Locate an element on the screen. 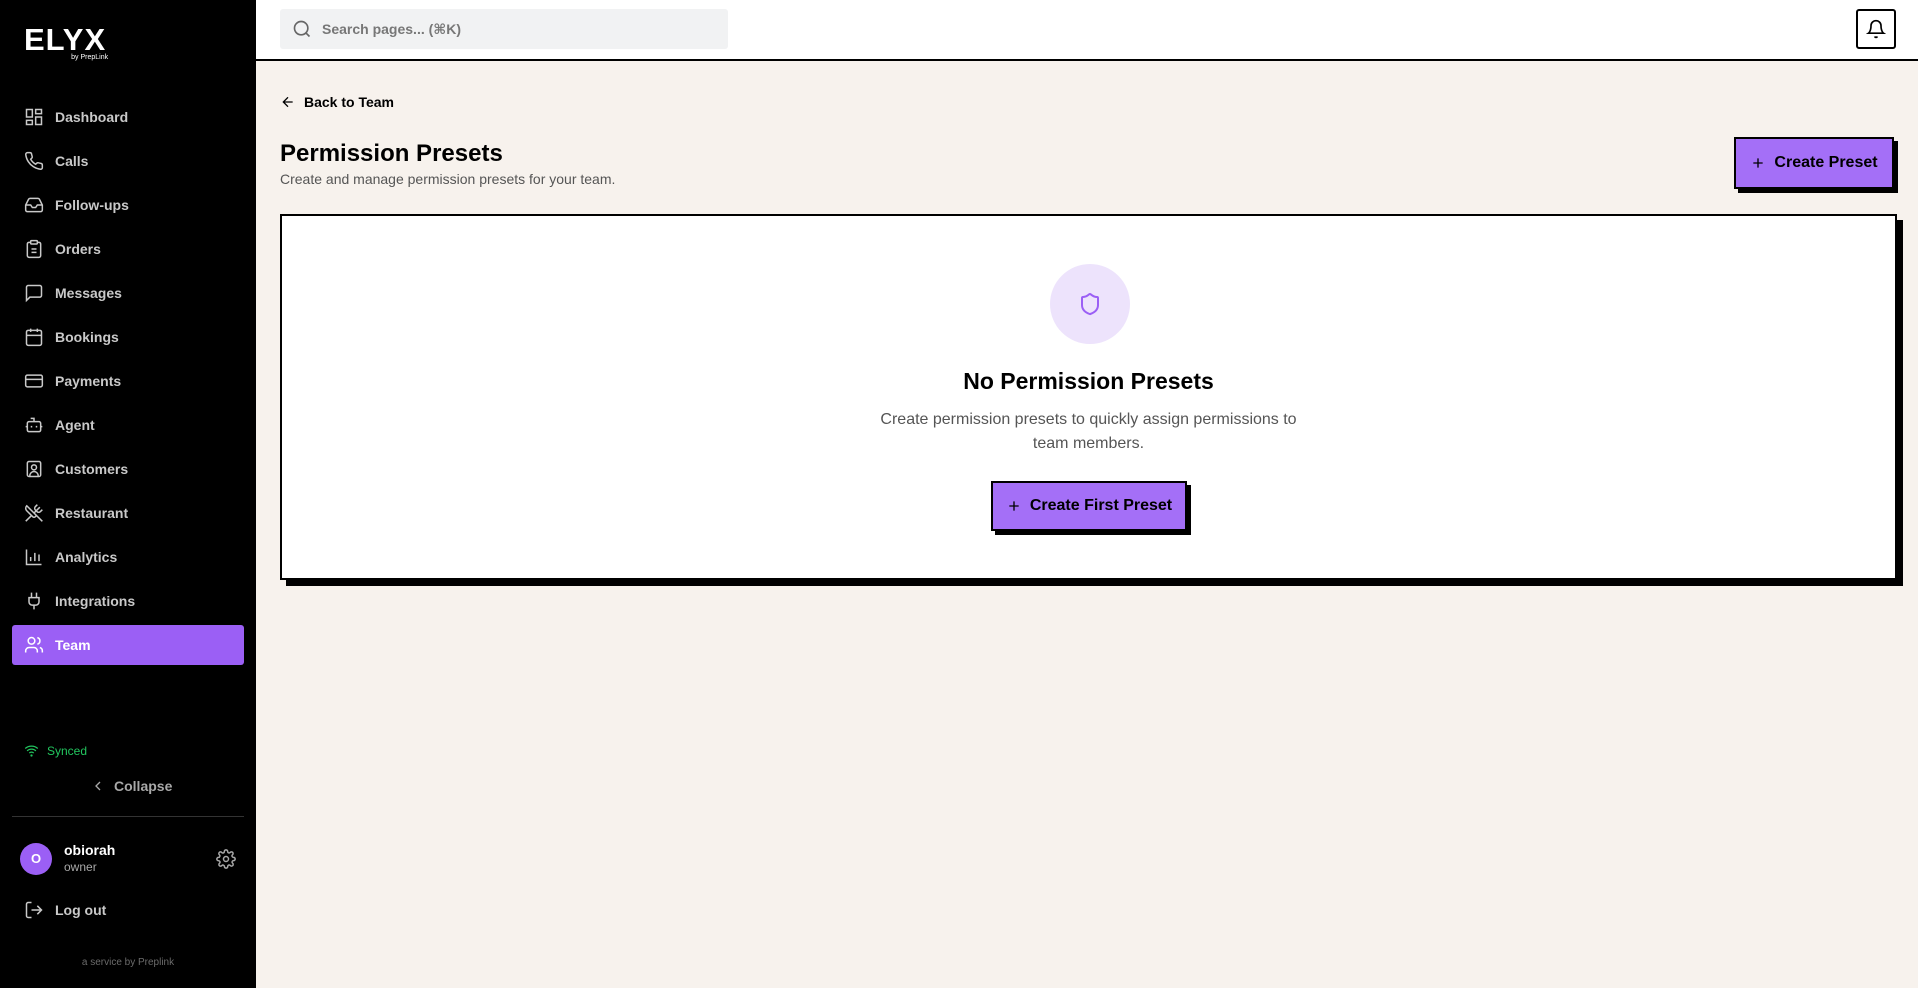 The width and height of the screenshot is (1918, 988). logout-label: Log out is located at coordinates (81, 910).